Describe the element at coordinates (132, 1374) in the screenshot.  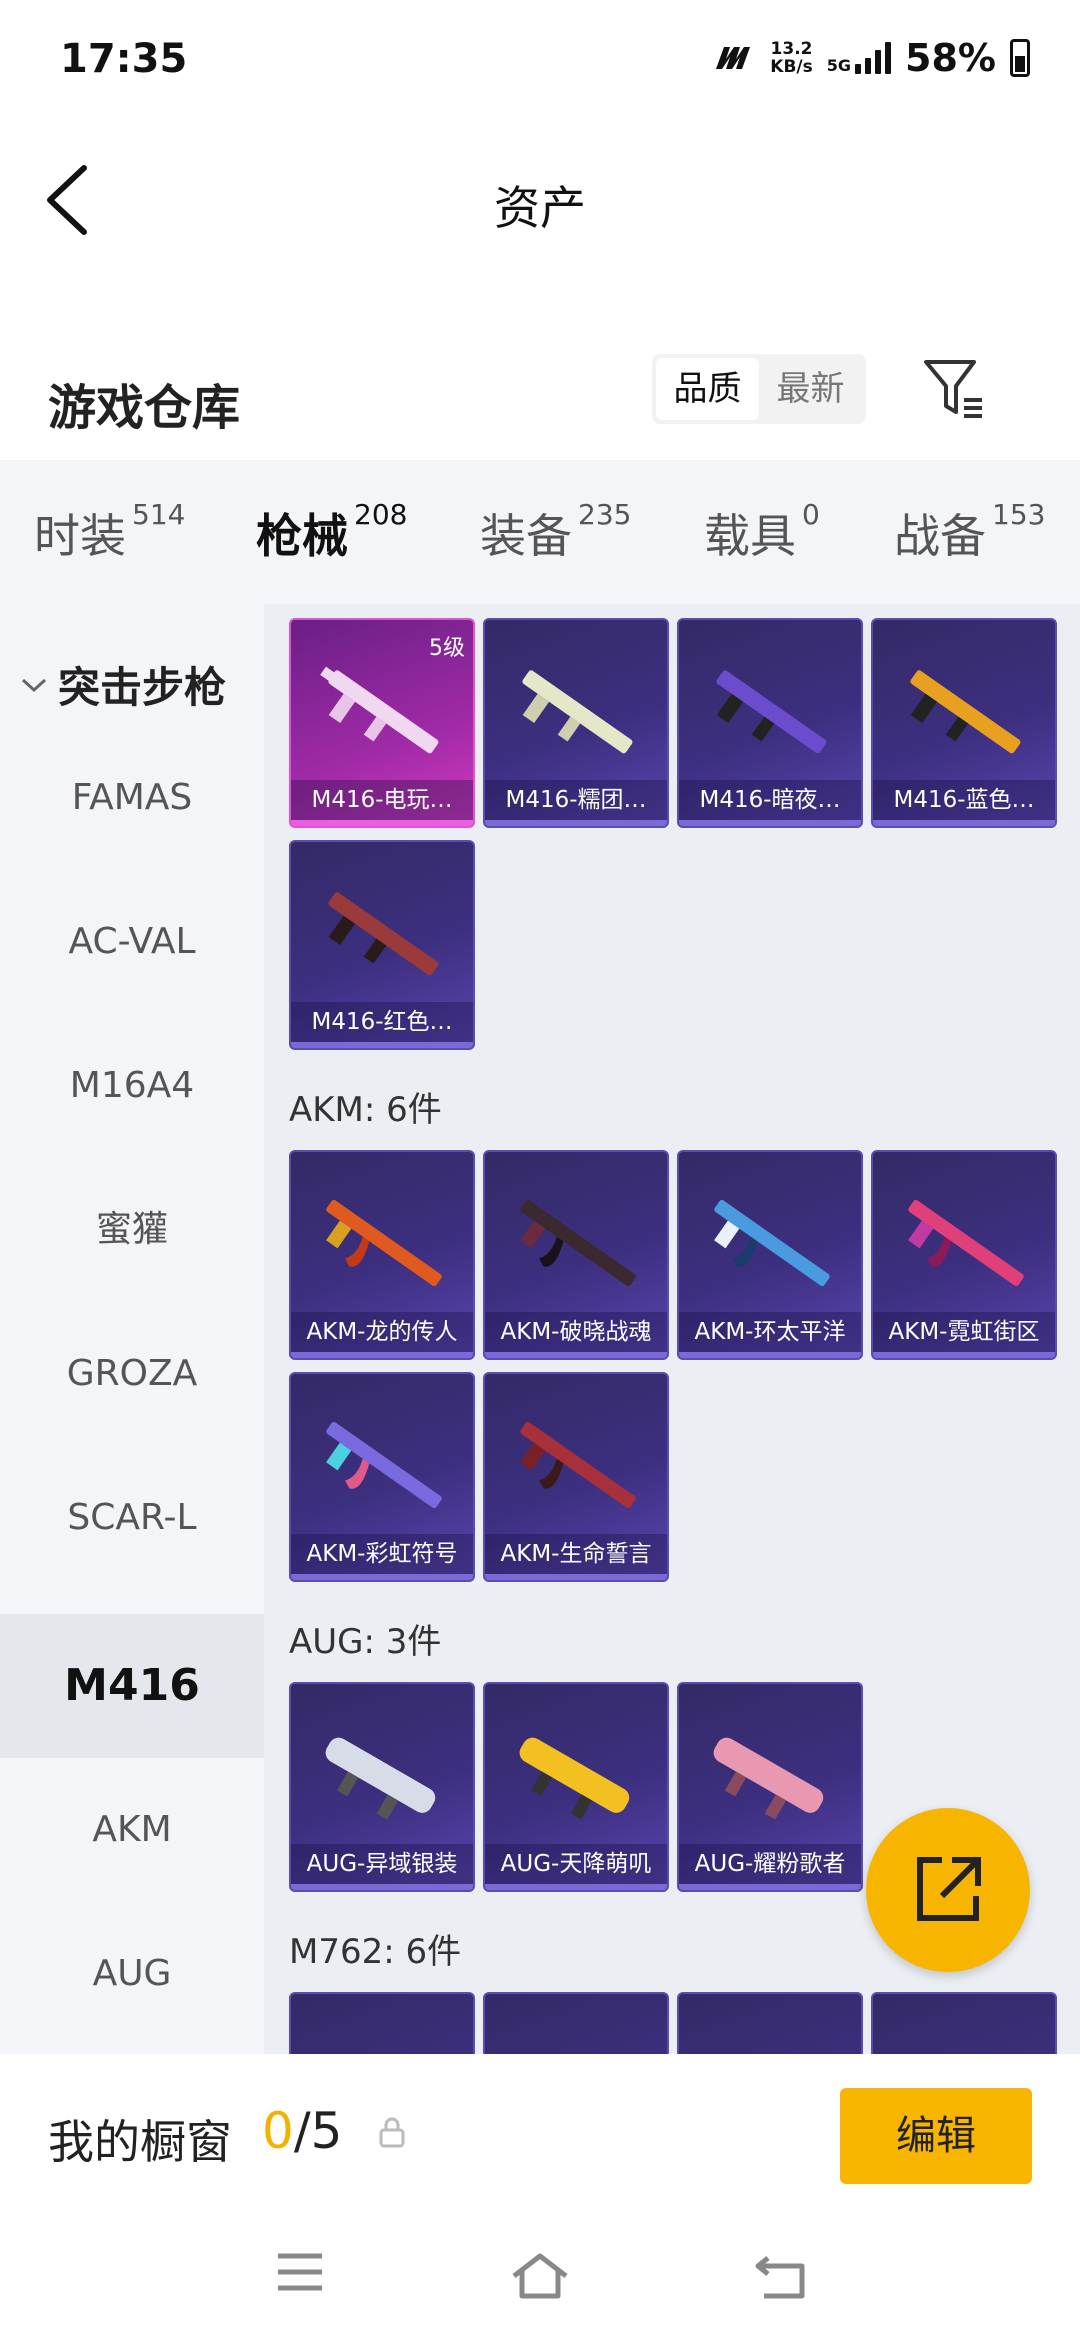
I see `sidebar-item-groza: GROZA` at that location.